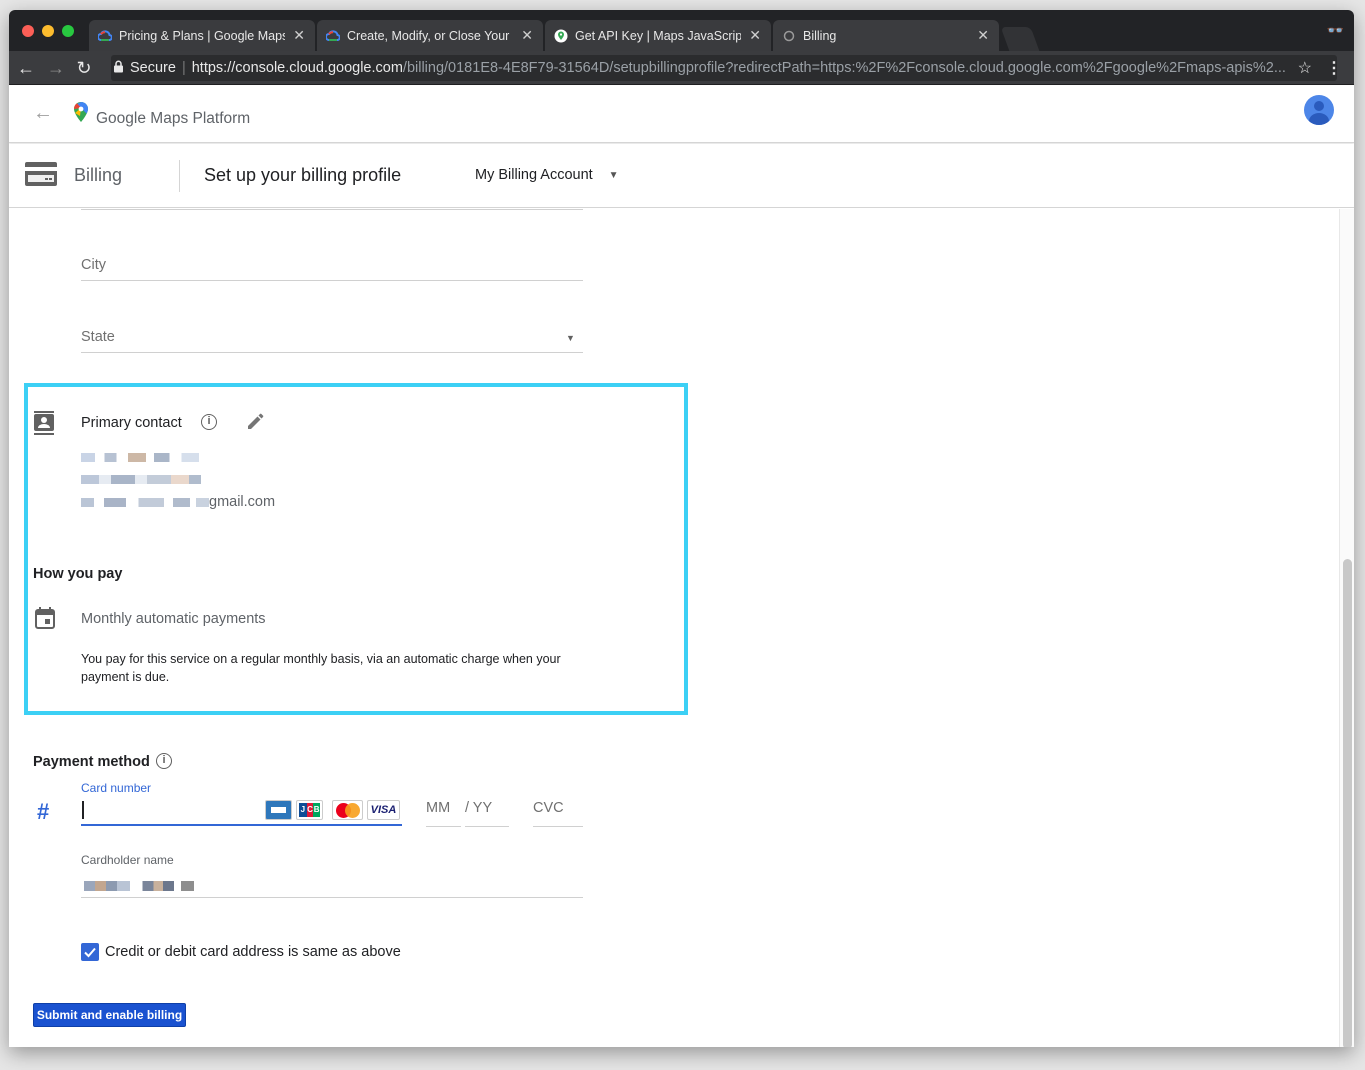 Image resolution: width=1365 pixels, height=1070 pixels. I want to click on reload-icon: ↻, so click(84, 68).